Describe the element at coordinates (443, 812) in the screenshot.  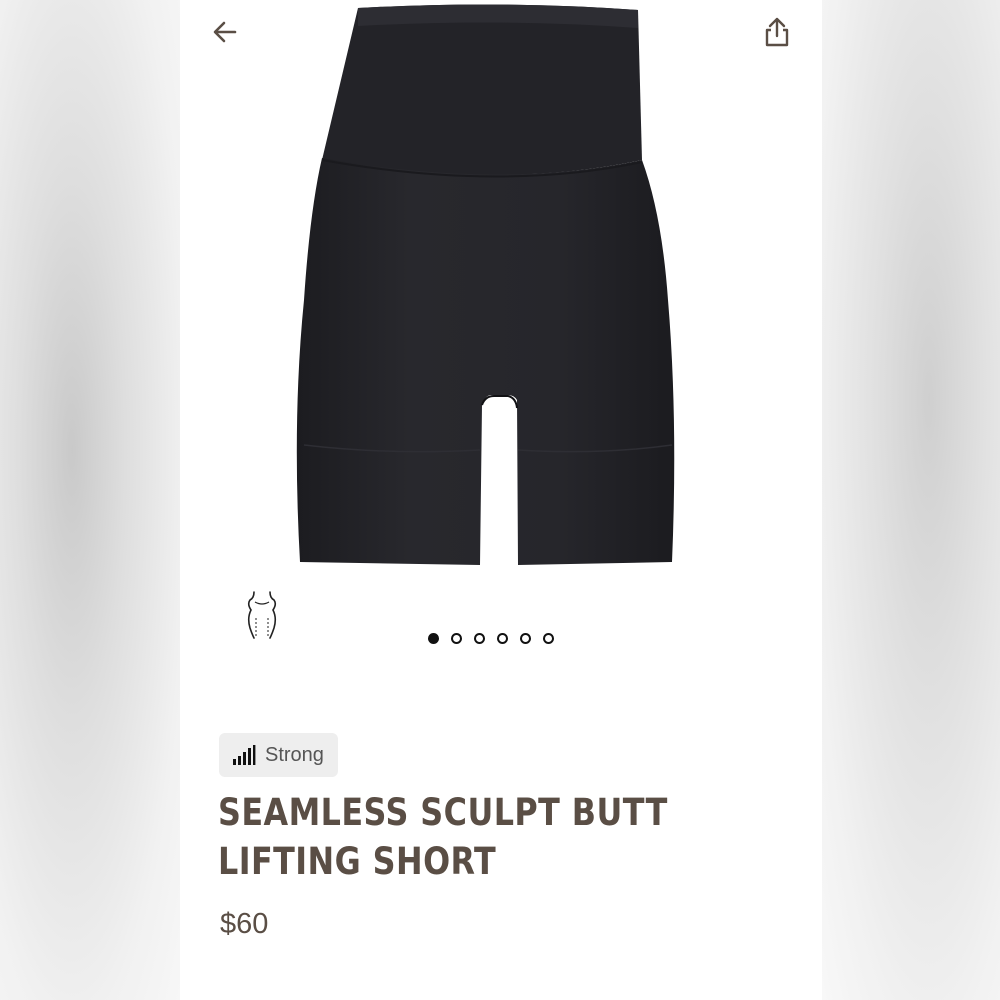
I see `product-title-line-1: SEAMLESS SCULPT BUTT` at that location.